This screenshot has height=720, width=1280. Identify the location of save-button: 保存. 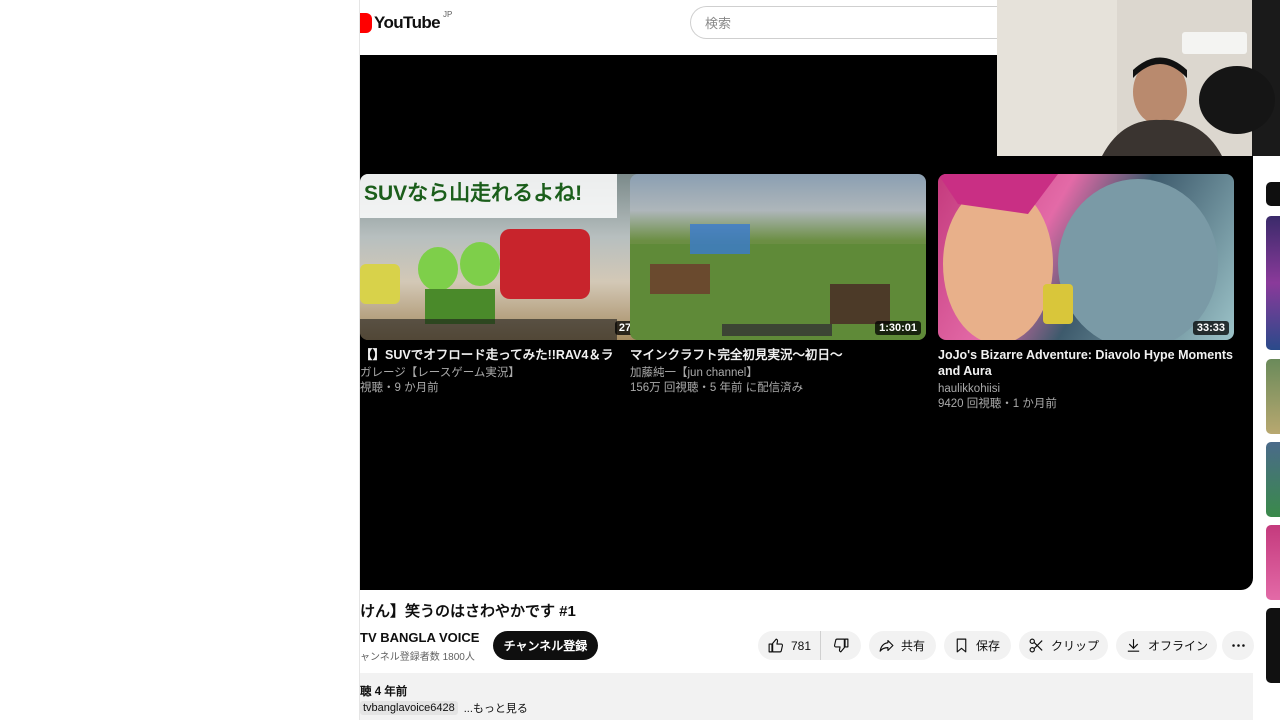
(977, 645).